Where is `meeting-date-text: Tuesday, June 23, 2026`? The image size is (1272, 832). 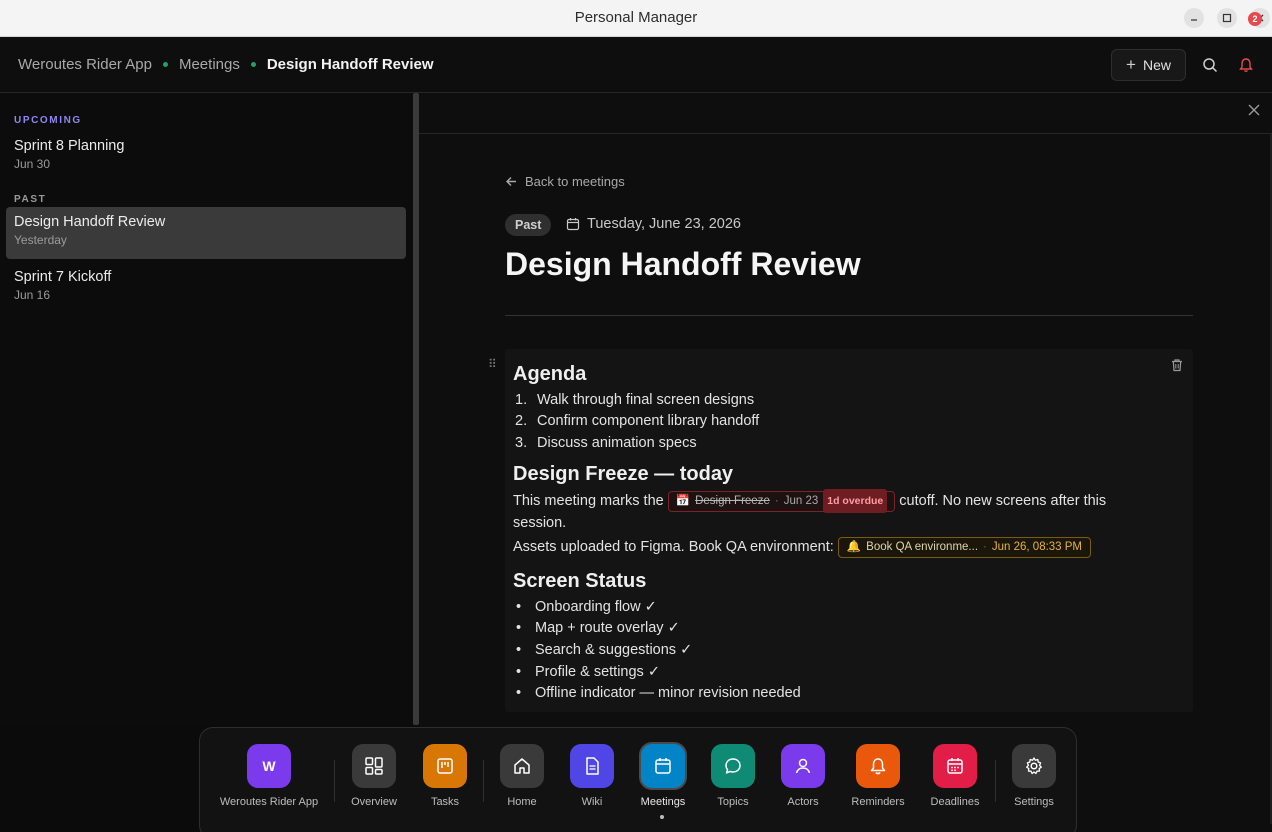
meeting-date-text: Tuesday, June 23, 2026 is located at coordinates (664, 224).